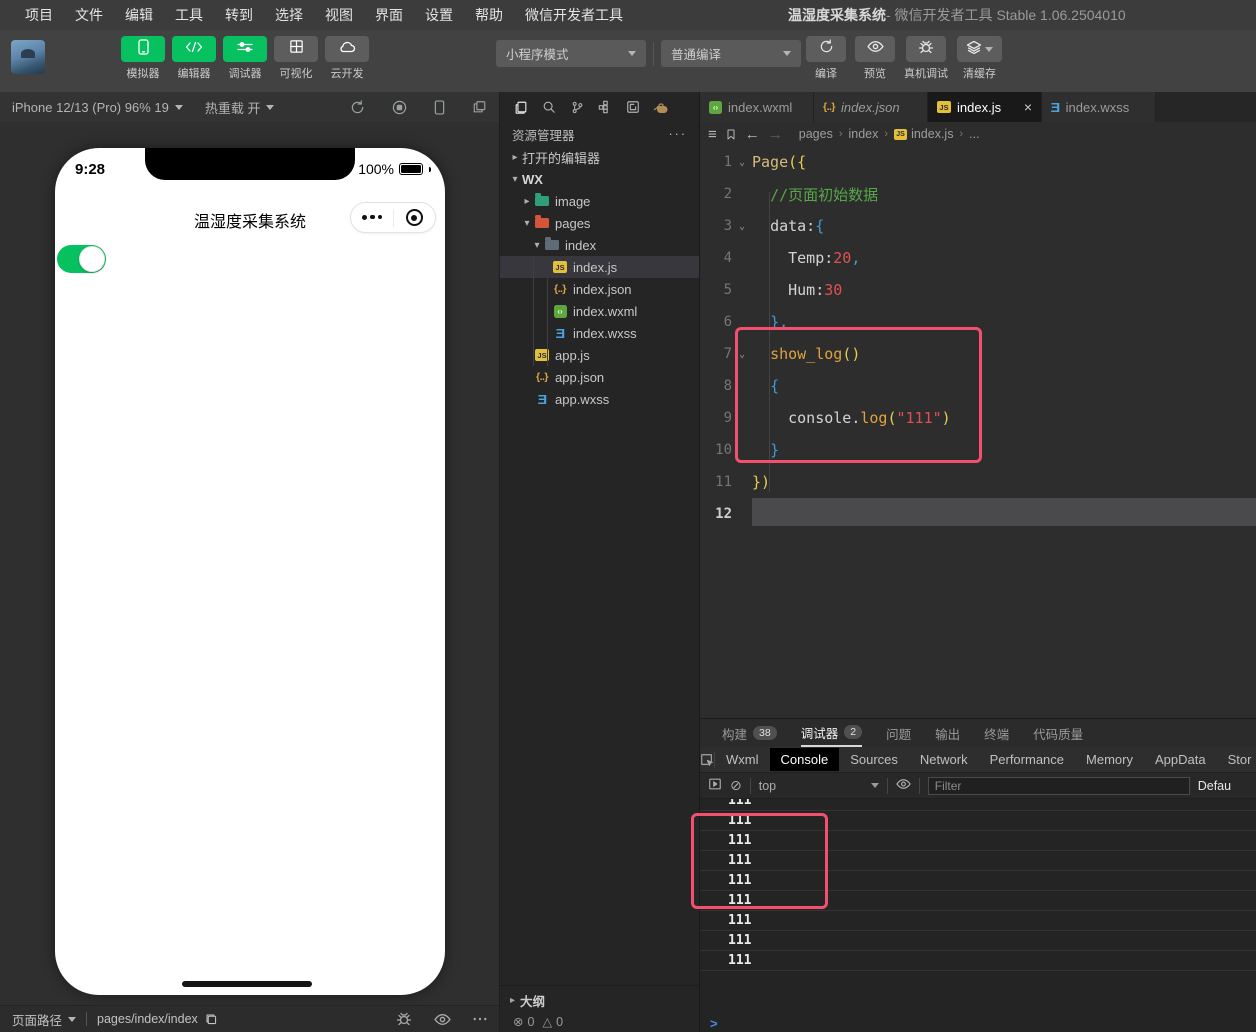 This screenshot has height=1032, width=1256. Describe the element at coordinates (947, 733) in the screenshot. I see `panel-tab-输出: 输出` at that location.